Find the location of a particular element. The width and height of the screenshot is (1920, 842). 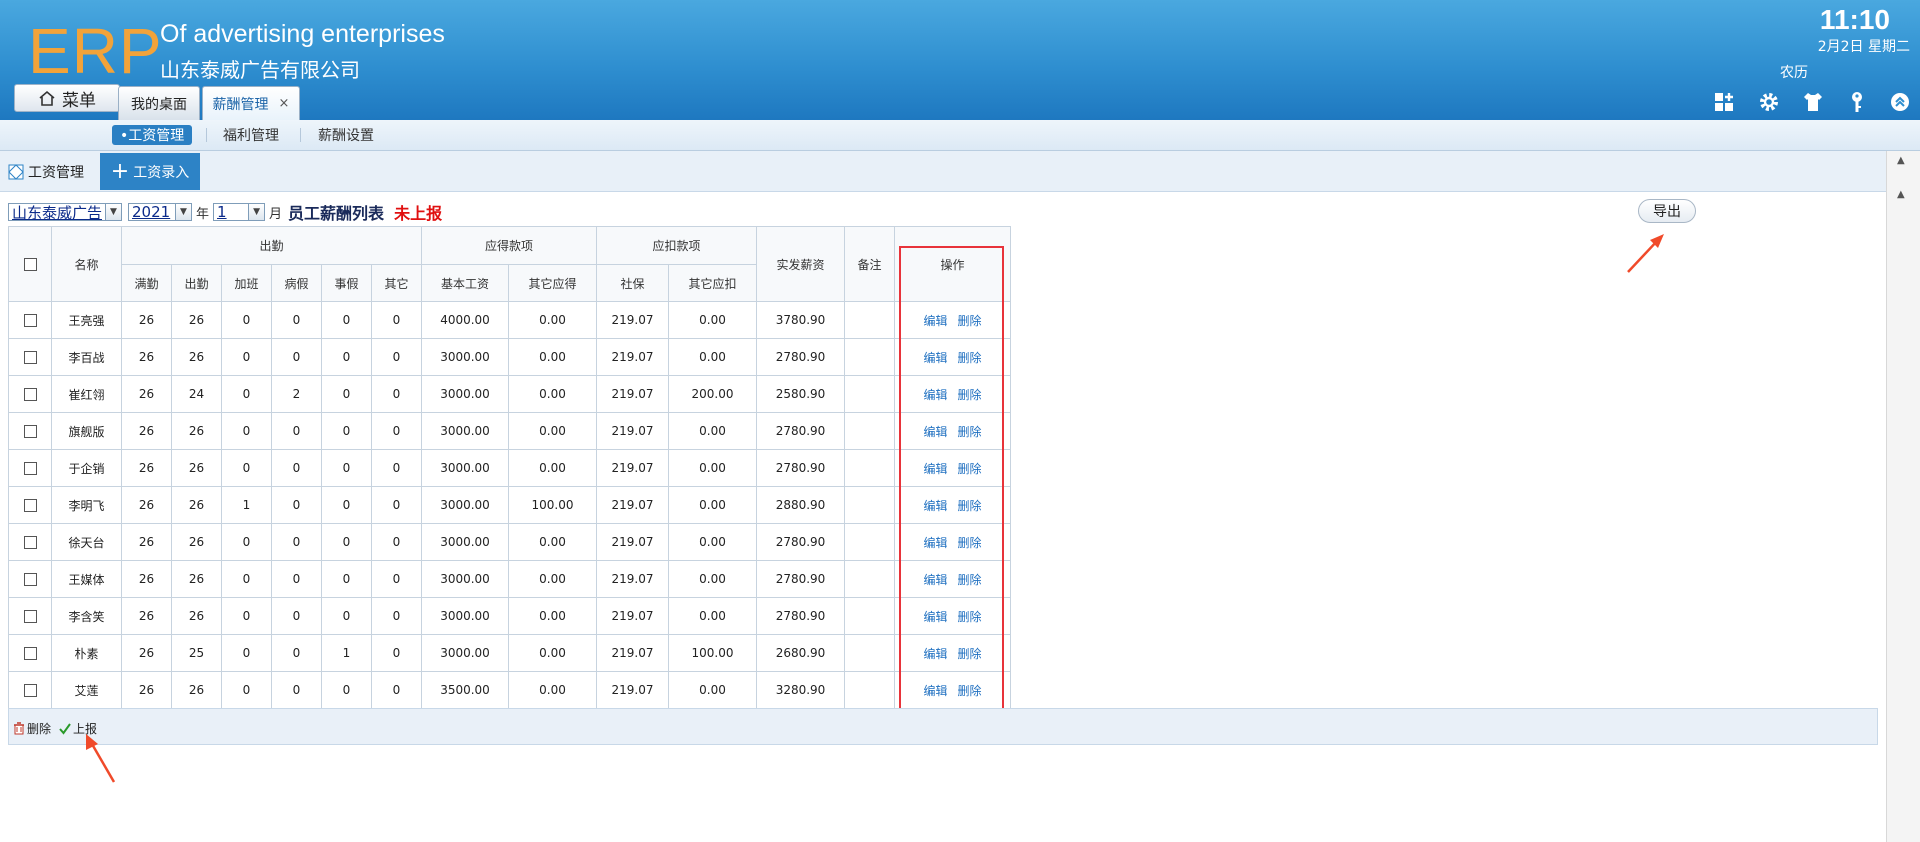

cell-sick-leave: 0 is located at coordinates (296, 653).